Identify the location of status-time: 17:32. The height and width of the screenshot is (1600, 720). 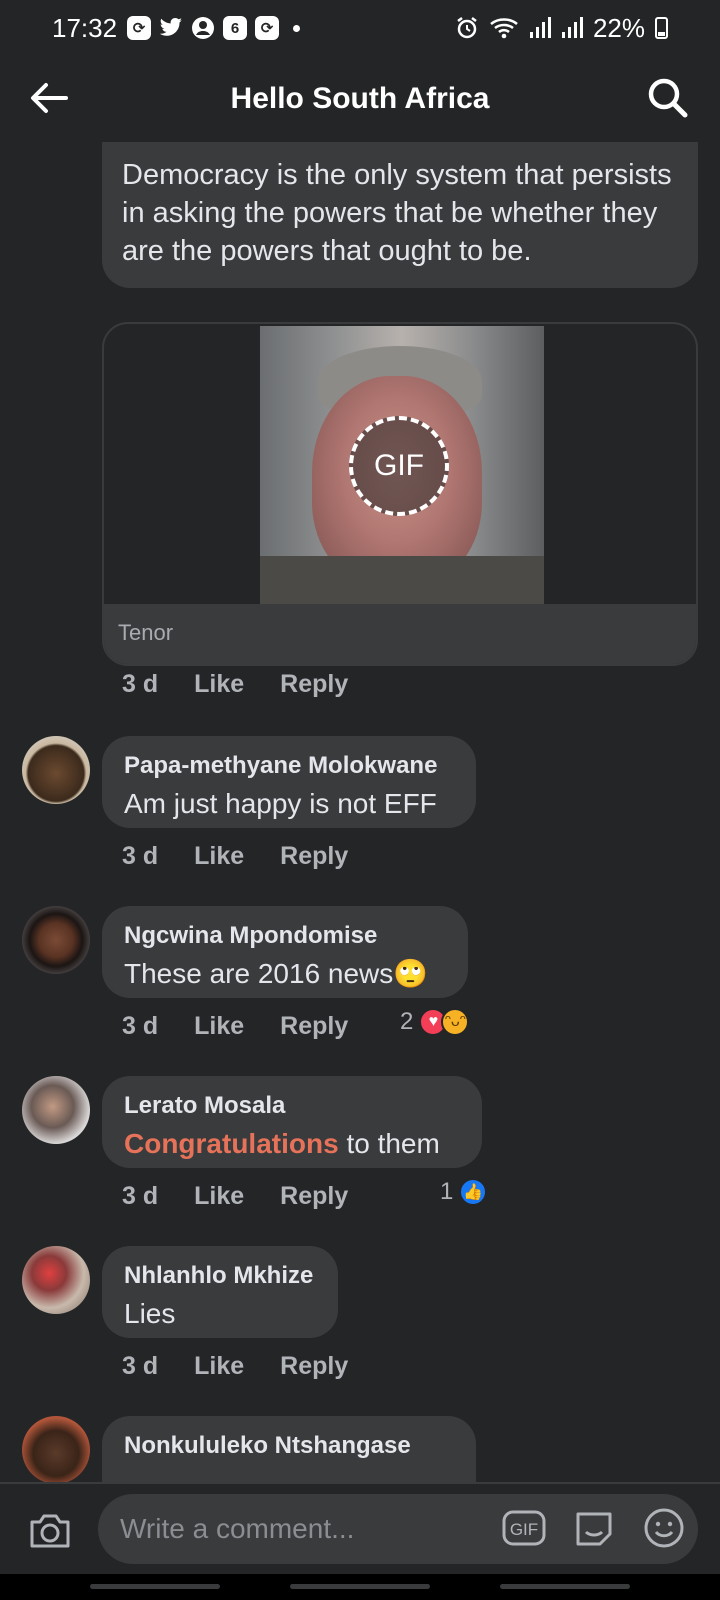
(85, 27).